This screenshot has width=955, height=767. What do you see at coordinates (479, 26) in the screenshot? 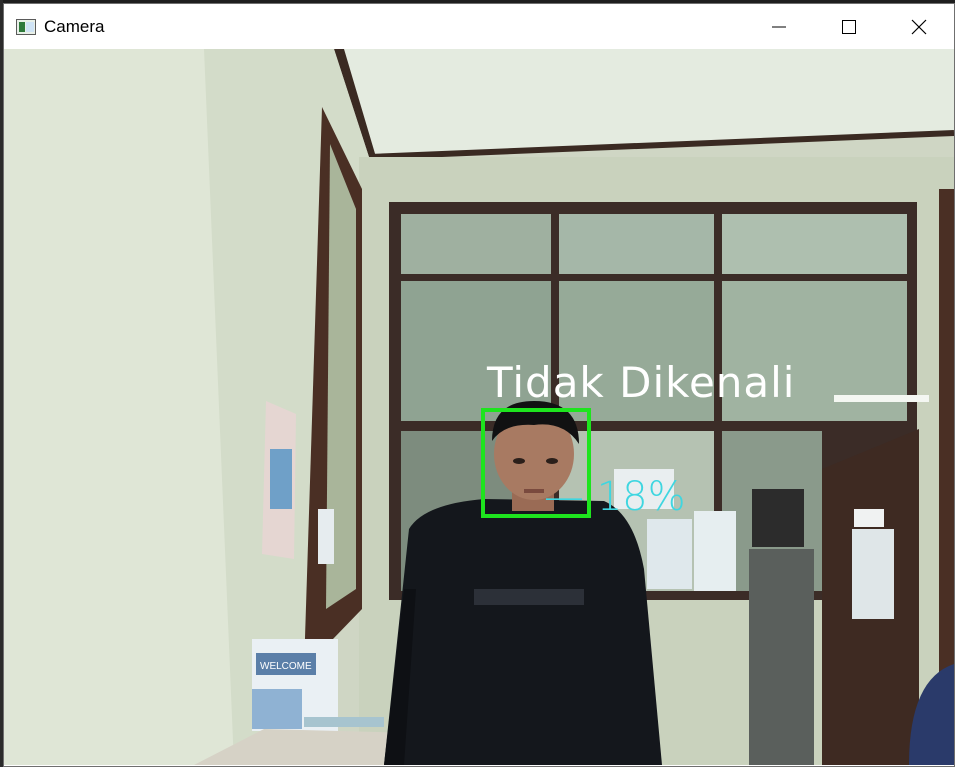
I see `title-bar: Camera` at bounding box center [479, 26].